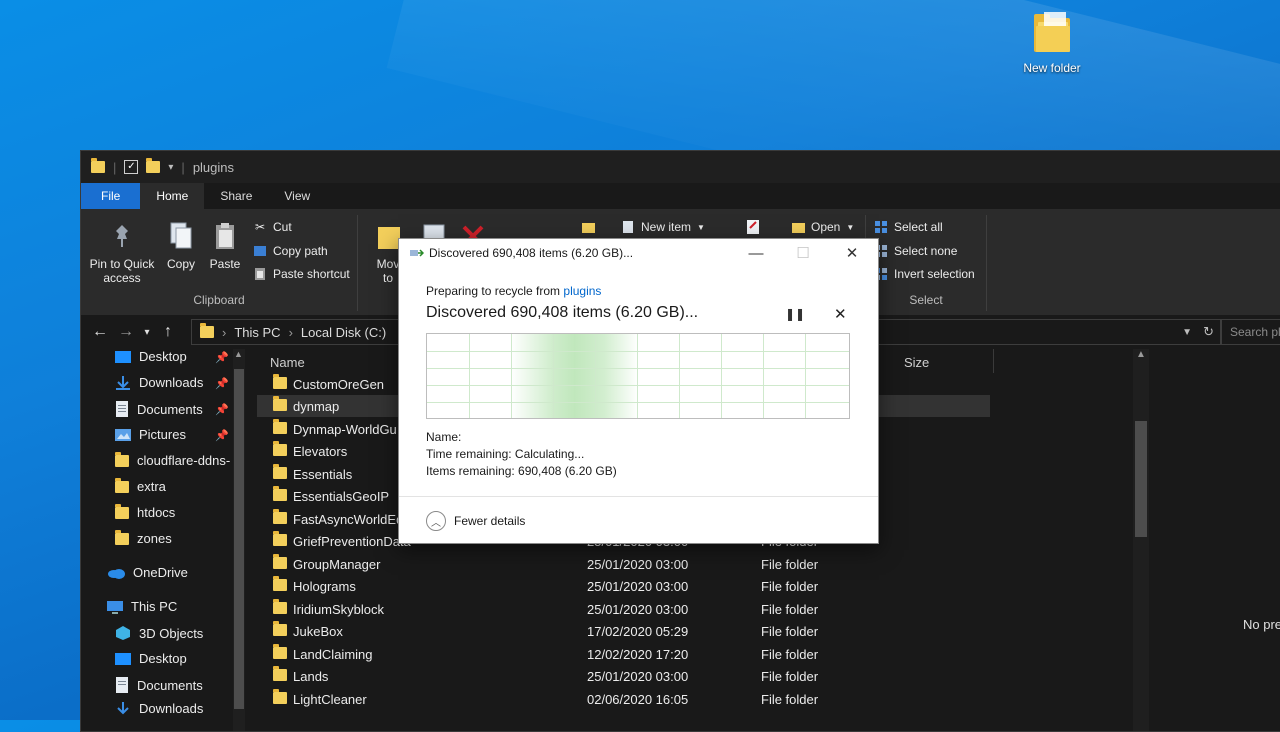 Image resolution: width=1280 pixels, height=732 pixels. Describe the element at coordinates (122, 250) in the screenshot. I see `pin-to-quick-access-button: Pin to Quick access` at that location.